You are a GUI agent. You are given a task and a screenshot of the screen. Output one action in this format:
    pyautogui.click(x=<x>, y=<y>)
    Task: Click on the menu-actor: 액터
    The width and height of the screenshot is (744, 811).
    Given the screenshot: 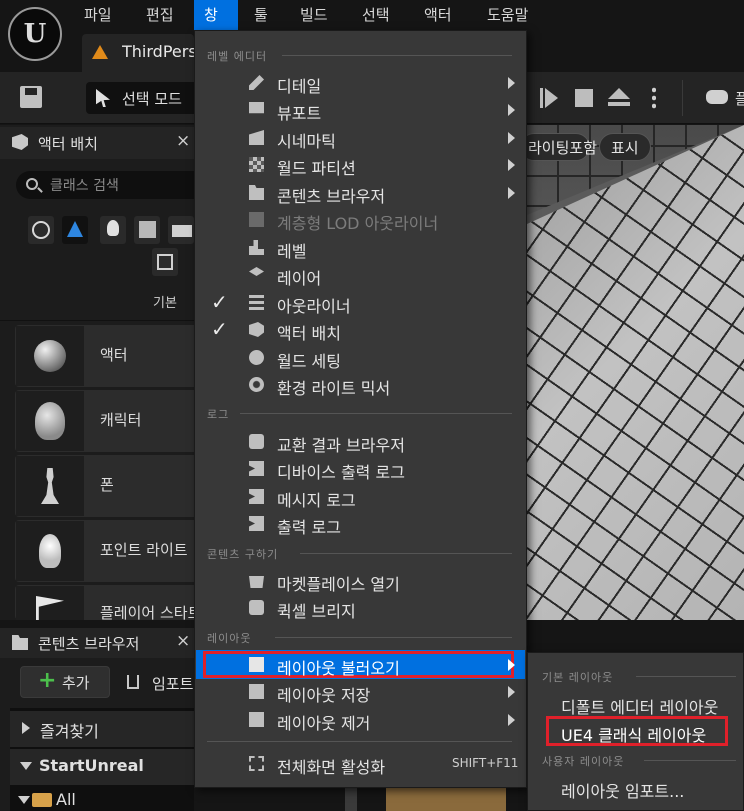 What is the action you would take?
    pyautogui.click(x=438, y=15)
    